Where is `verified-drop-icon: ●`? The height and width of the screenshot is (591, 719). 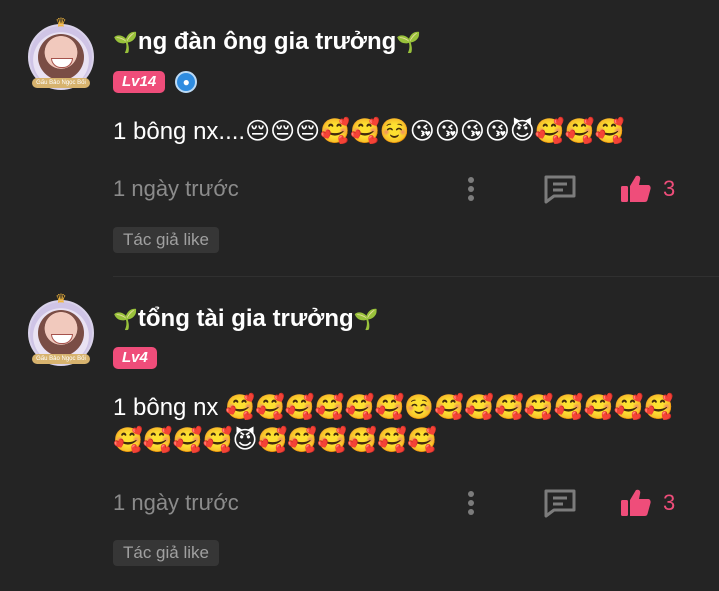
verified-drop-icon: ● is located at coordinates (186, 82).